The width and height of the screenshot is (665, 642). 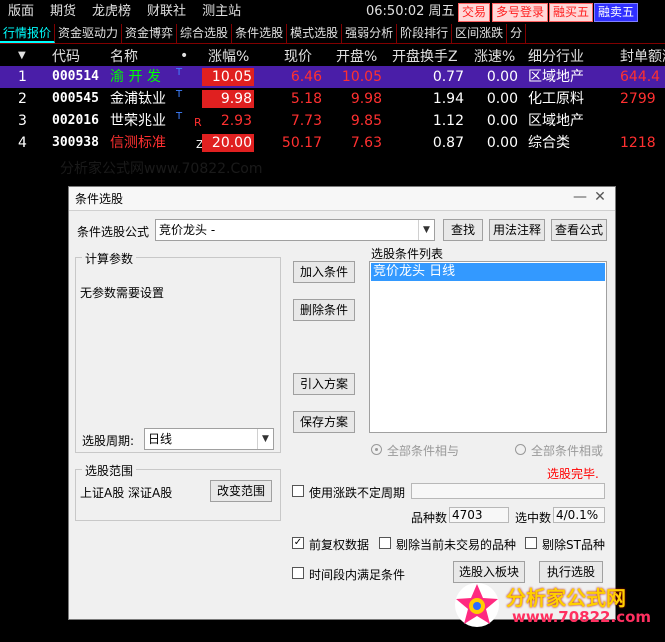 I want to click on tab-condition-pick: 条件选股, so click(x=260, y=33).